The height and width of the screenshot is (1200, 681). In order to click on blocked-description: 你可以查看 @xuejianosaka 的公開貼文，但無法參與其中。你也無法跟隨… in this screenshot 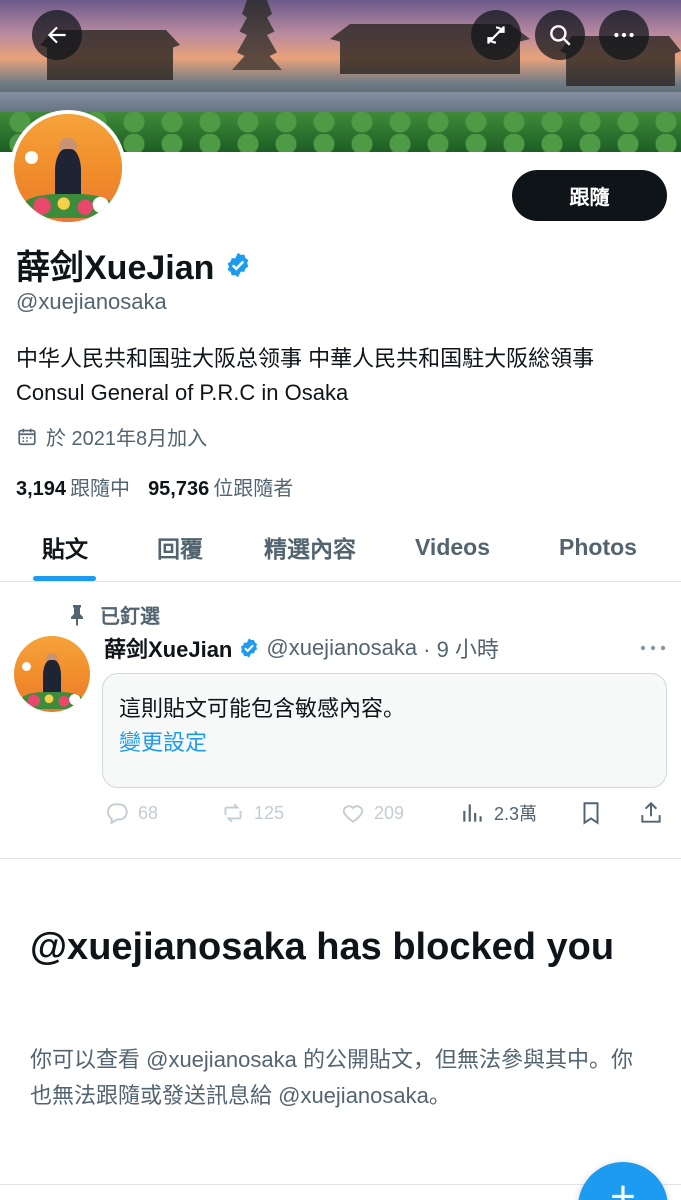, I will do `click(331, 1077)`.